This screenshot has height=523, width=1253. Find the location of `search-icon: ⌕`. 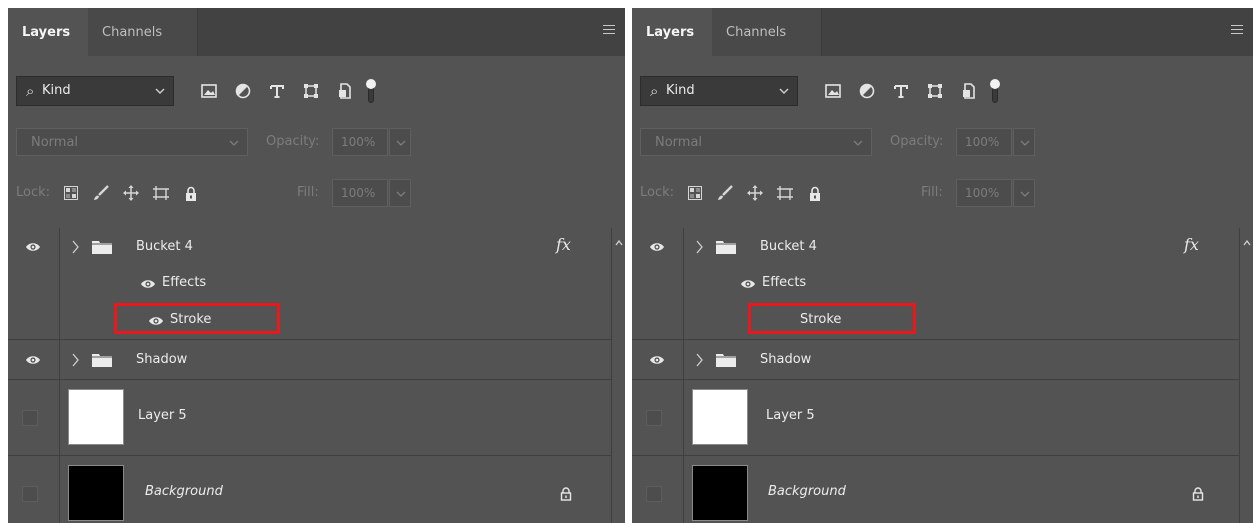

search-icon: ⌕ is located at coordinates (30, 91).